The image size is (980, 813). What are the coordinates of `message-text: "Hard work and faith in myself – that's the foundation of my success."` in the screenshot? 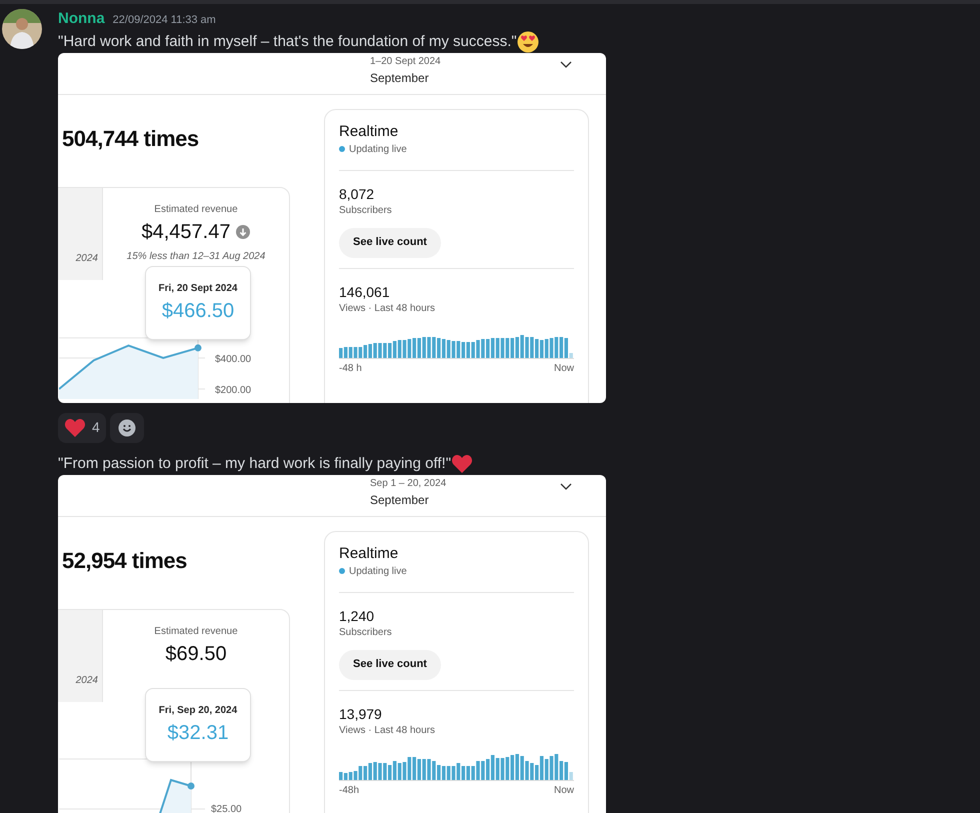 It's located at (287, 42).